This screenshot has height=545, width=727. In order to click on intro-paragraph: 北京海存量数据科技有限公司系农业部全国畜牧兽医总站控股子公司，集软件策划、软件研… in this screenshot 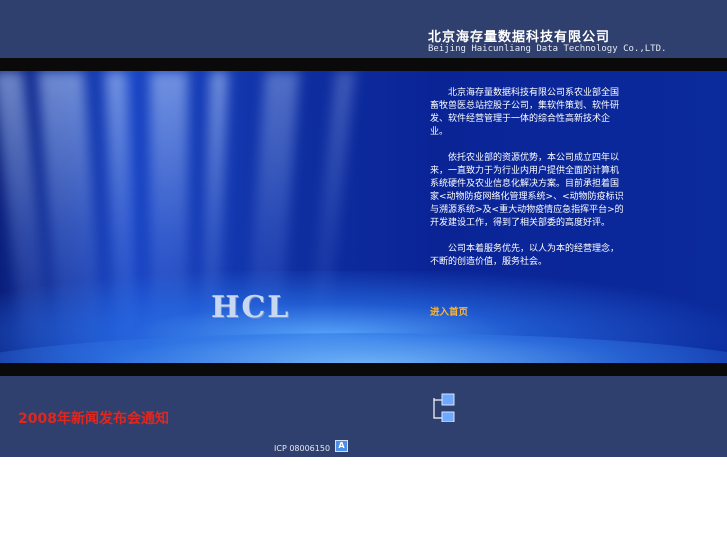, I will do `click(525, 112)`.